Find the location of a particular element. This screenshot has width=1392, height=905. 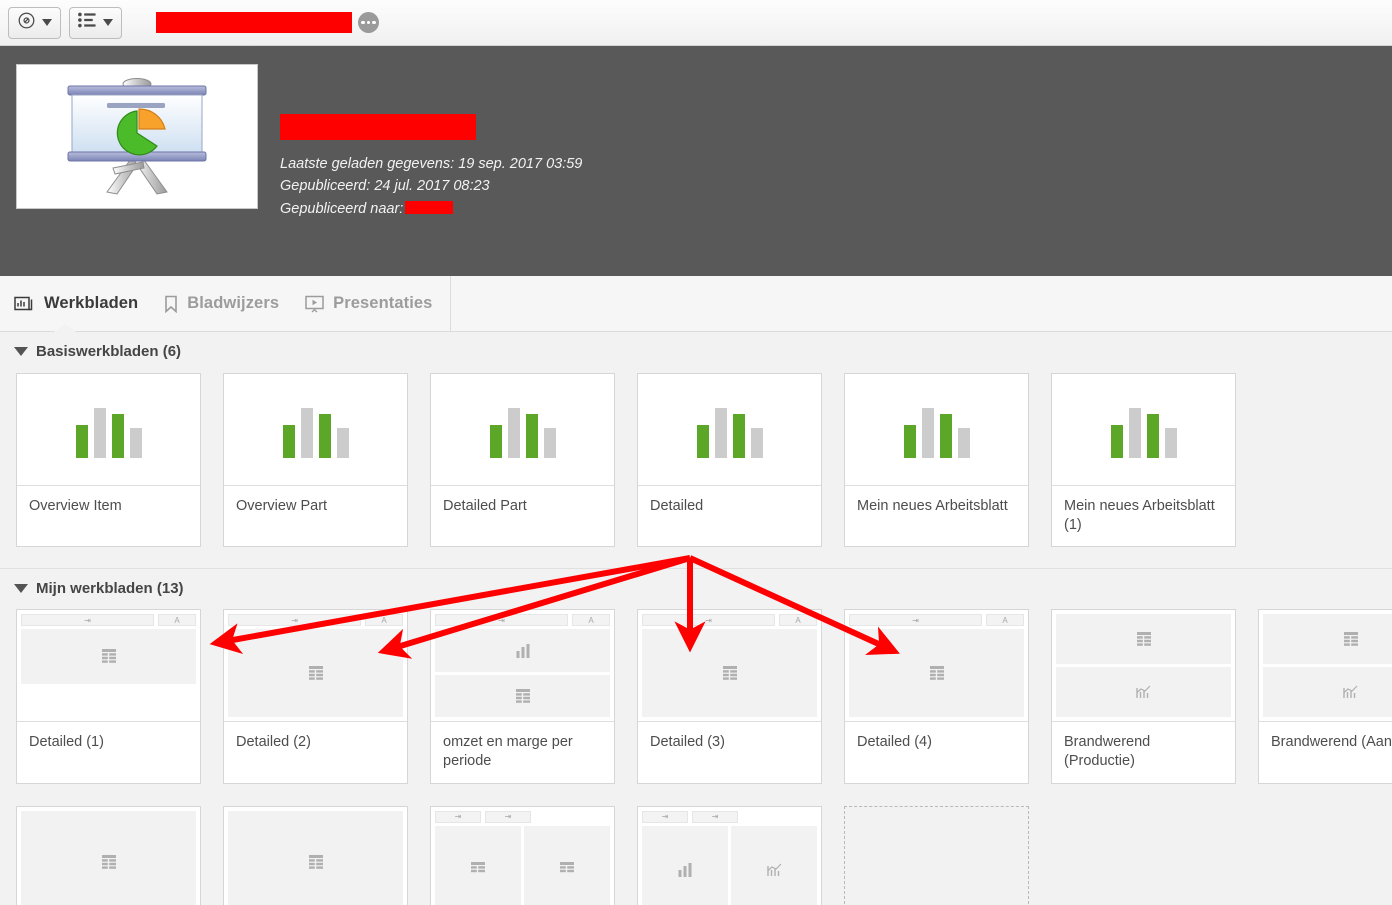

sheet-card-label: Detailed (2) is located at coordinates (273, 742).